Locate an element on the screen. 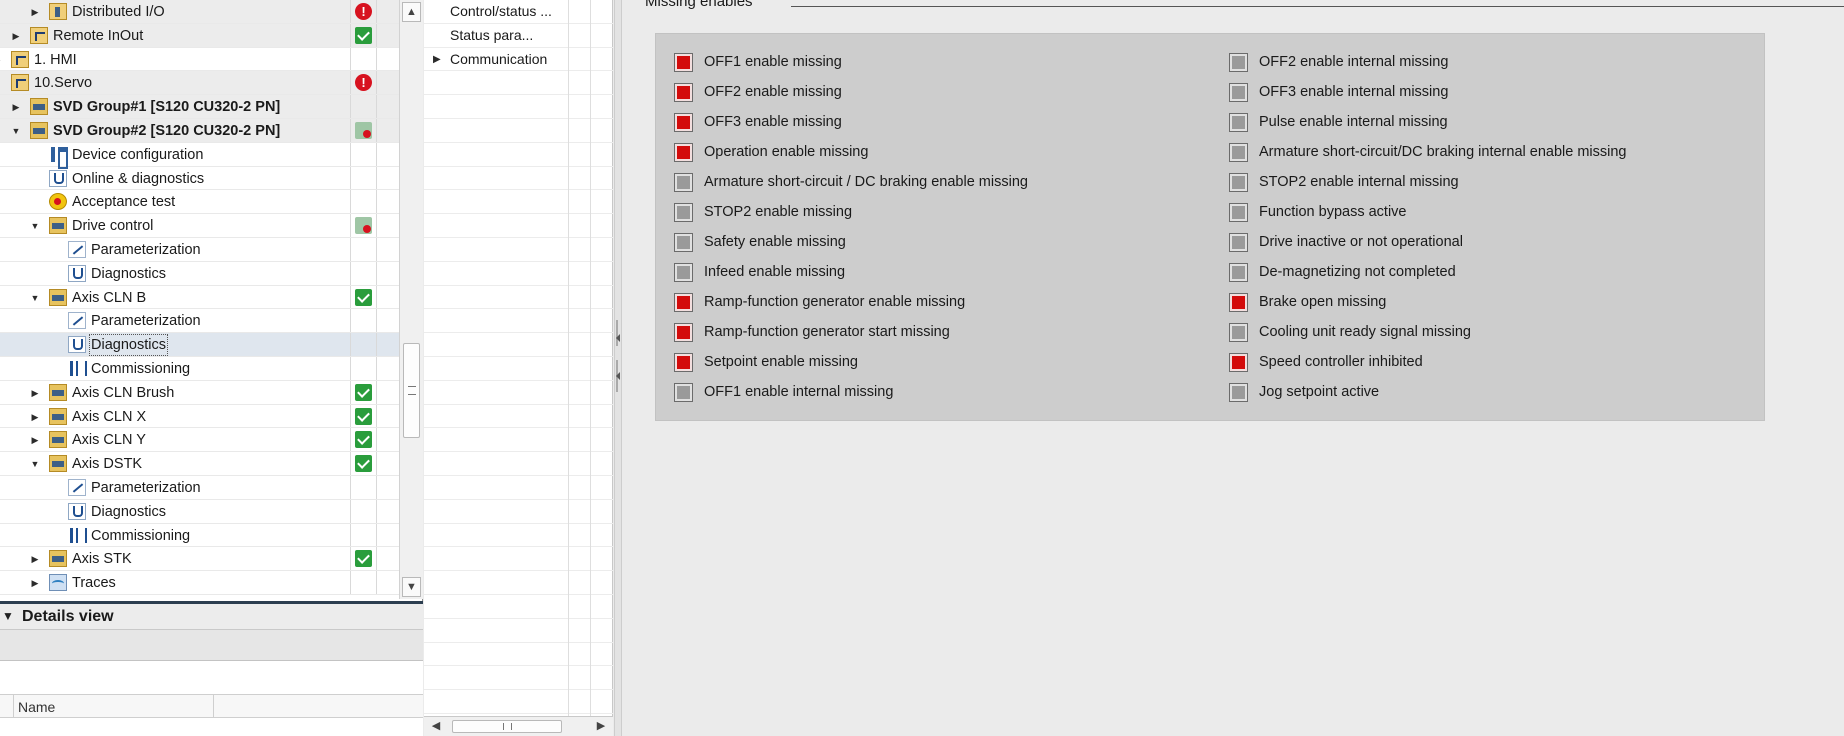 The height and width of the screenshot is (736, 1844). tree-item-axis-cln-x: ▶ Axis CLN X is located at coordinates (200, 416).